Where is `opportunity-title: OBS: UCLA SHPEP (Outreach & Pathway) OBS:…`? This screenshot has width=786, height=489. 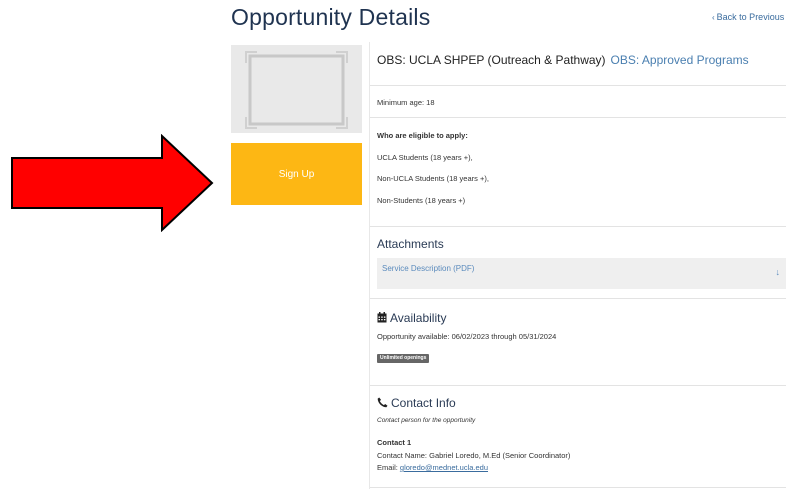 opportunity-title: OBS: UCLA SHPEP (Outreach & Pathway) OBS:… is located at coordinates (563, 60).